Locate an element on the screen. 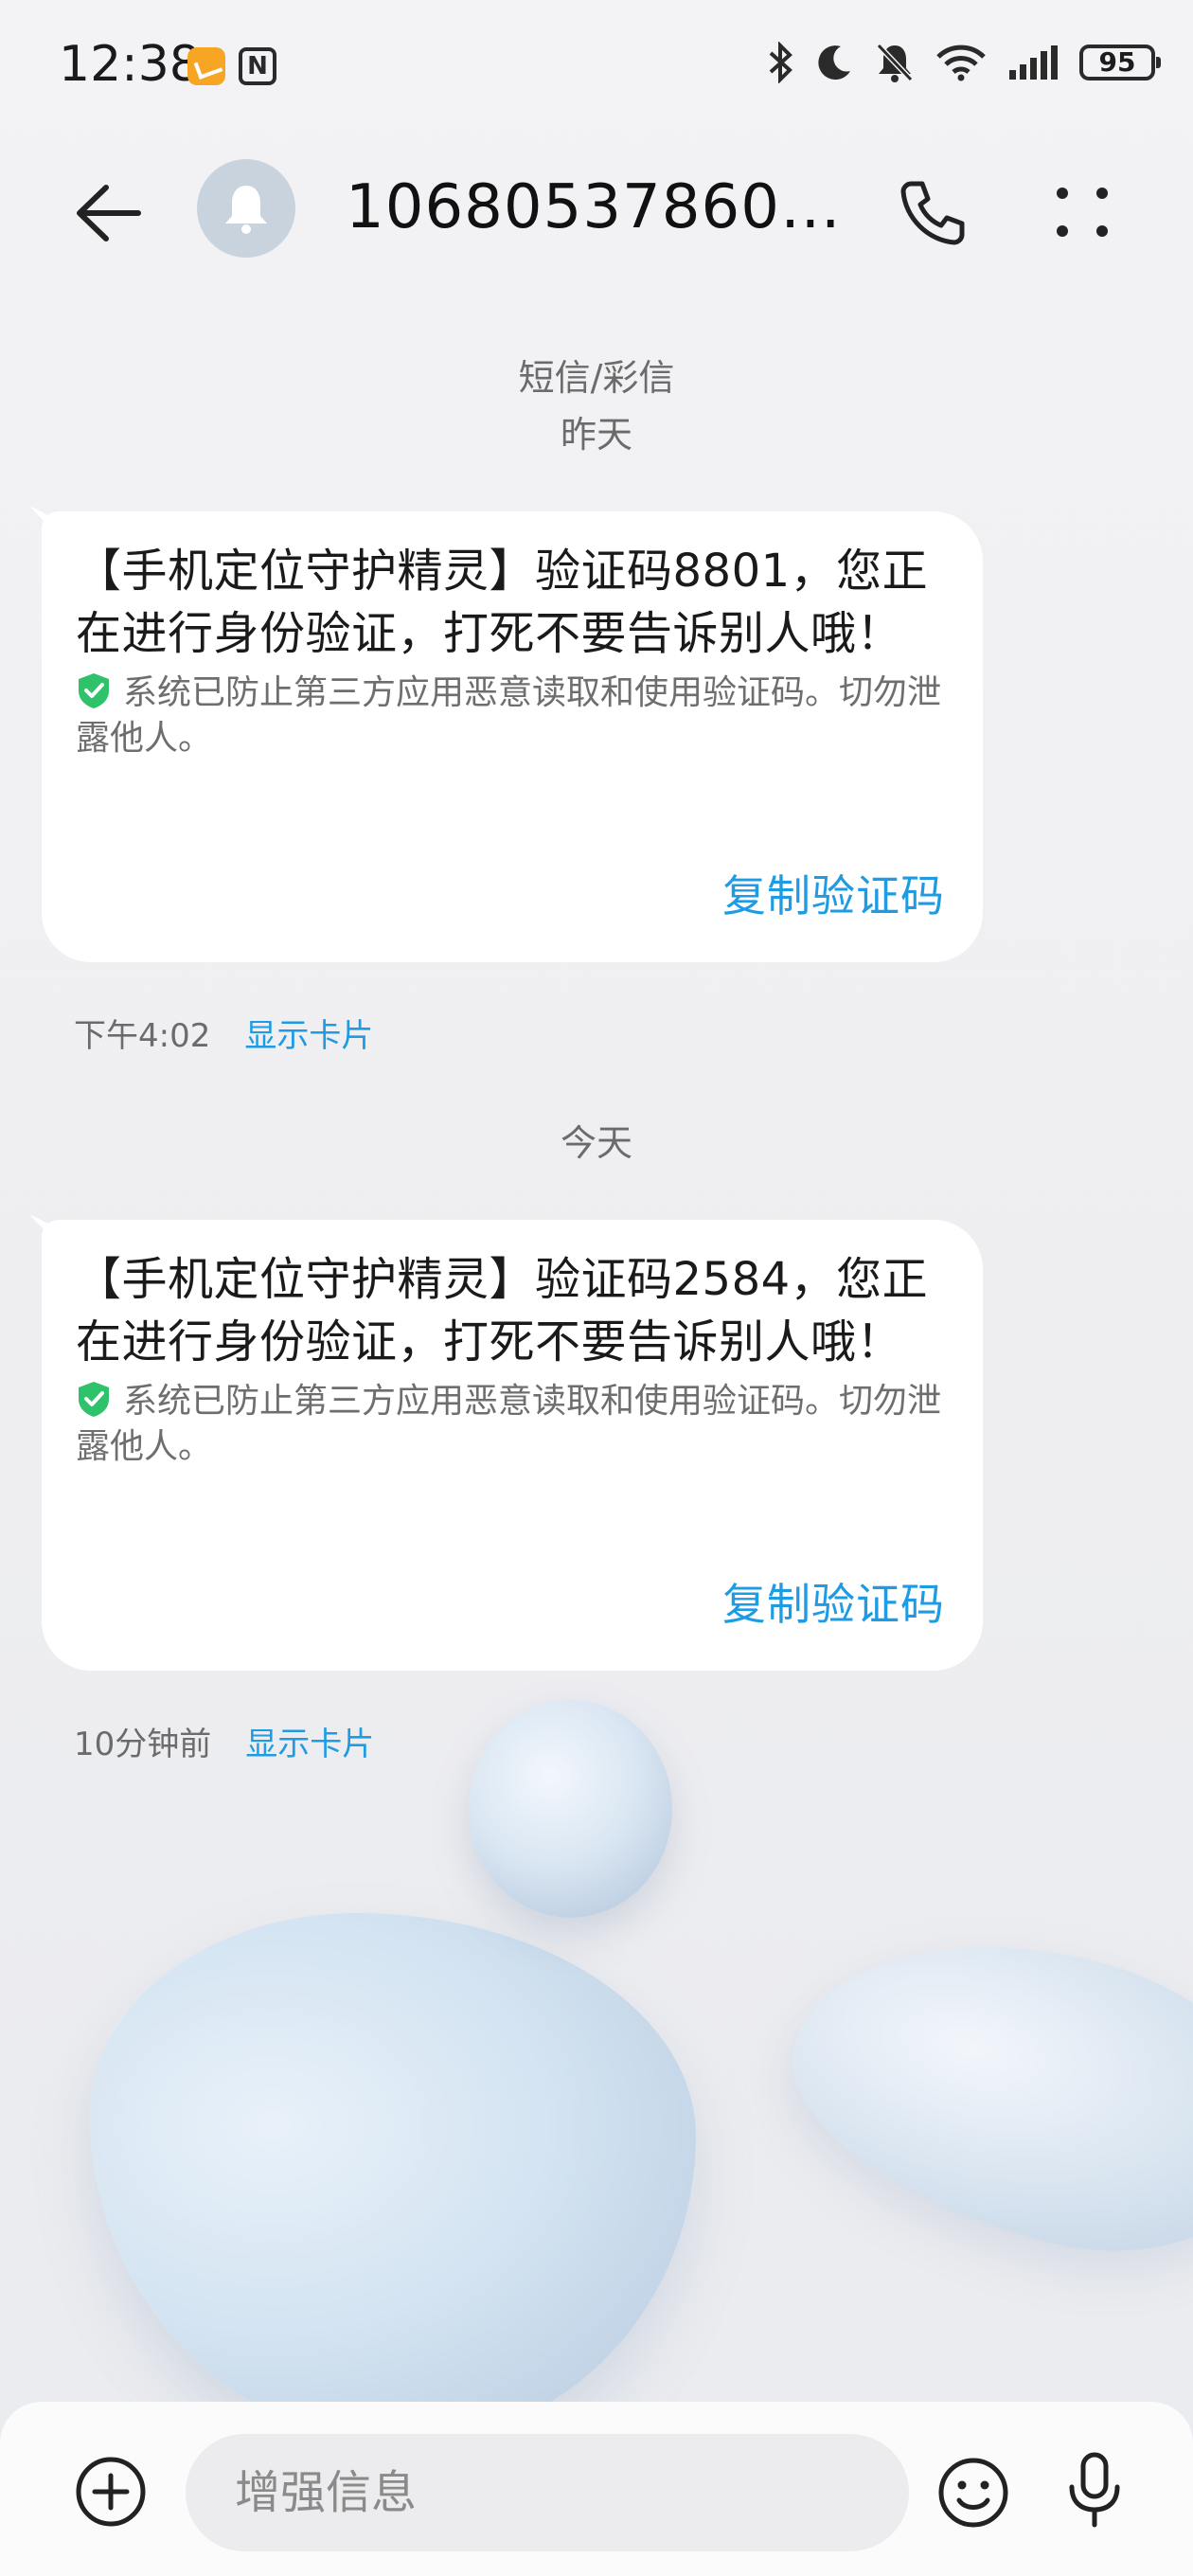 This screenshot has width=1193, height=2576. call-button is located at coordinates (934, 212).